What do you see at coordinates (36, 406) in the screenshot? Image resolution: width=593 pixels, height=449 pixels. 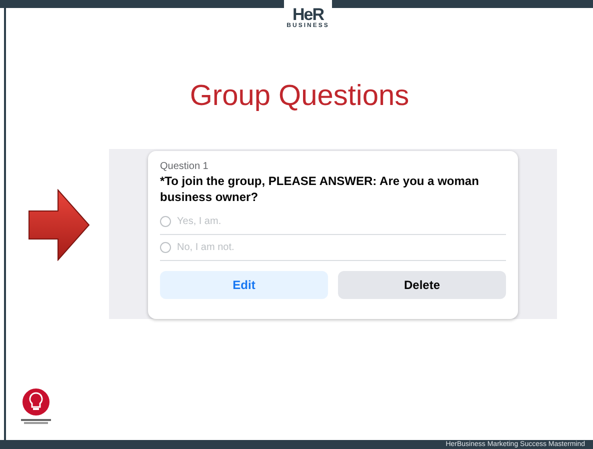 I see `lightbulb-logo-icon` at bounding box center [36, 406].